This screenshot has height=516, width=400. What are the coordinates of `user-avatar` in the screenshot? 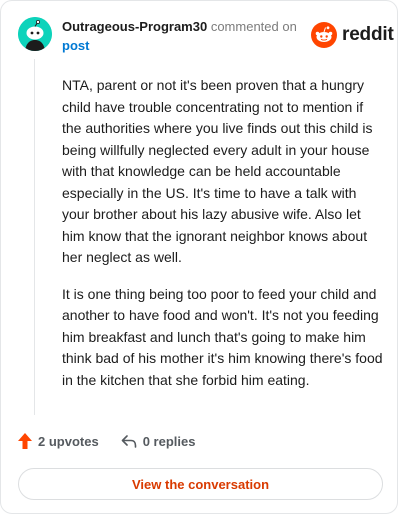 It's located at (35, 34).